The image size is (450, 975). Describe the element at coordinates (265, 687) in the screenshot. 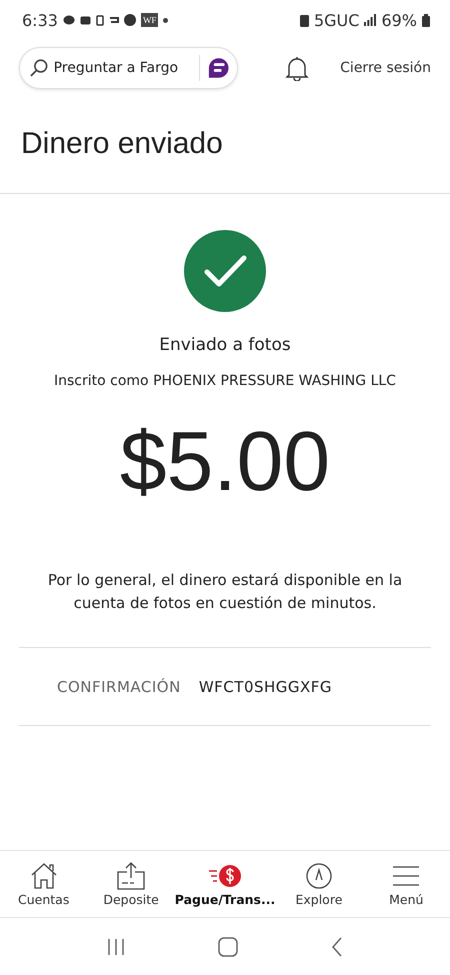

I see `confirmation-number: WFCT0SHGGXFG` at that location.